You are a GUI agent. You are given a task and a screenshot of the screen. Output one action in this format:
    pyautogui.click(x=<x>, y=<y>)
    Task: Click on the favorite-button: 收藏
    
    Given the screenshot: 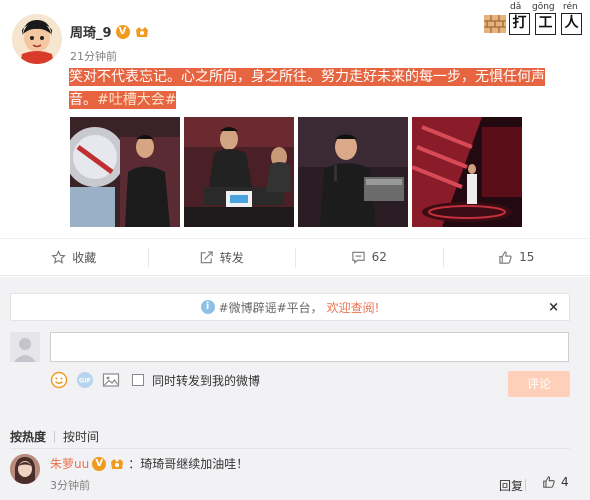 What is the action you would take?
    pyautogui.click(x=74, y=257)
    